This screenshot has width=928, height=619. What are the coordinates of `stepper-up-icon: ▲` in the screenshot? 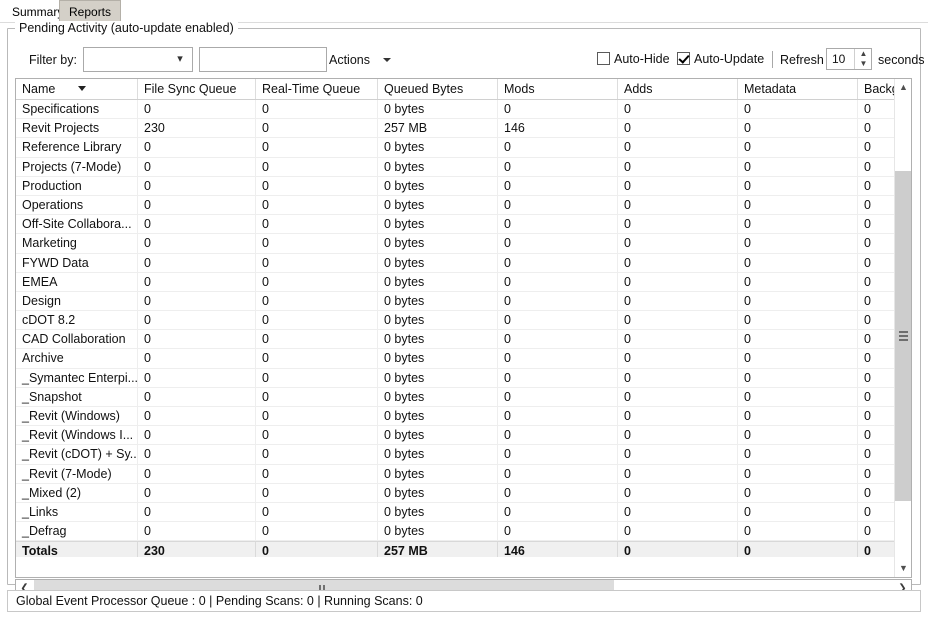 It's located at (863, 54).